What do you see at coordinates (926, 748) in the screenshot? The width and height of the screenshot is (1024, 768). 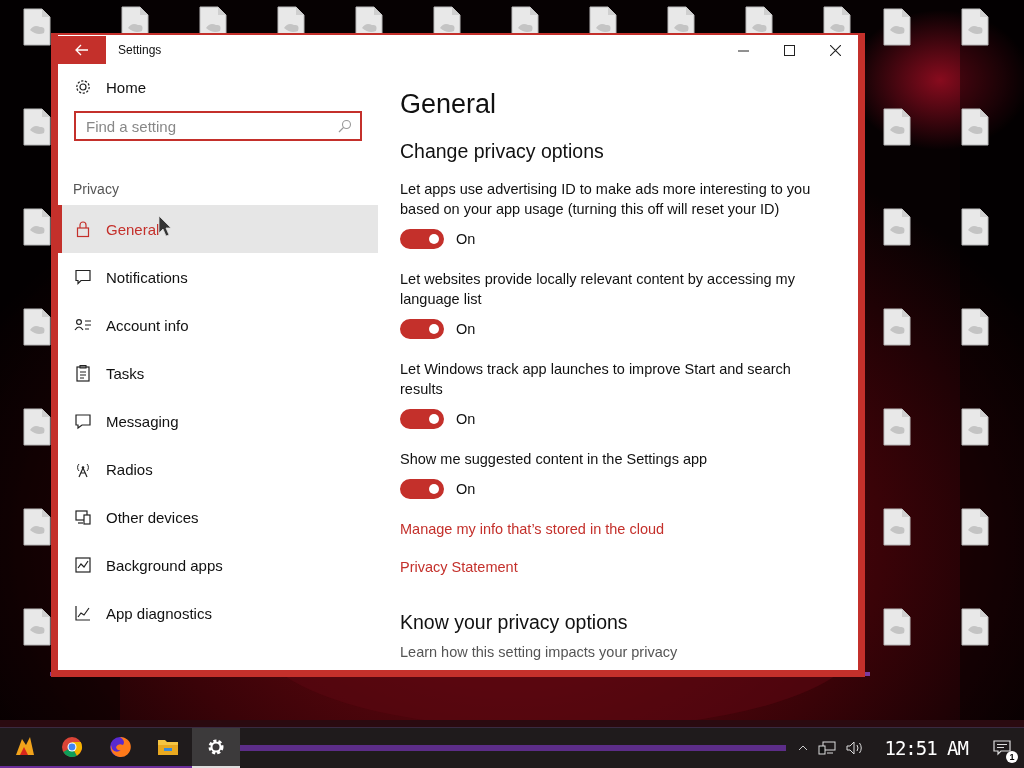 I see `clock: 12:51 AM` at bounding box center [926, 748].